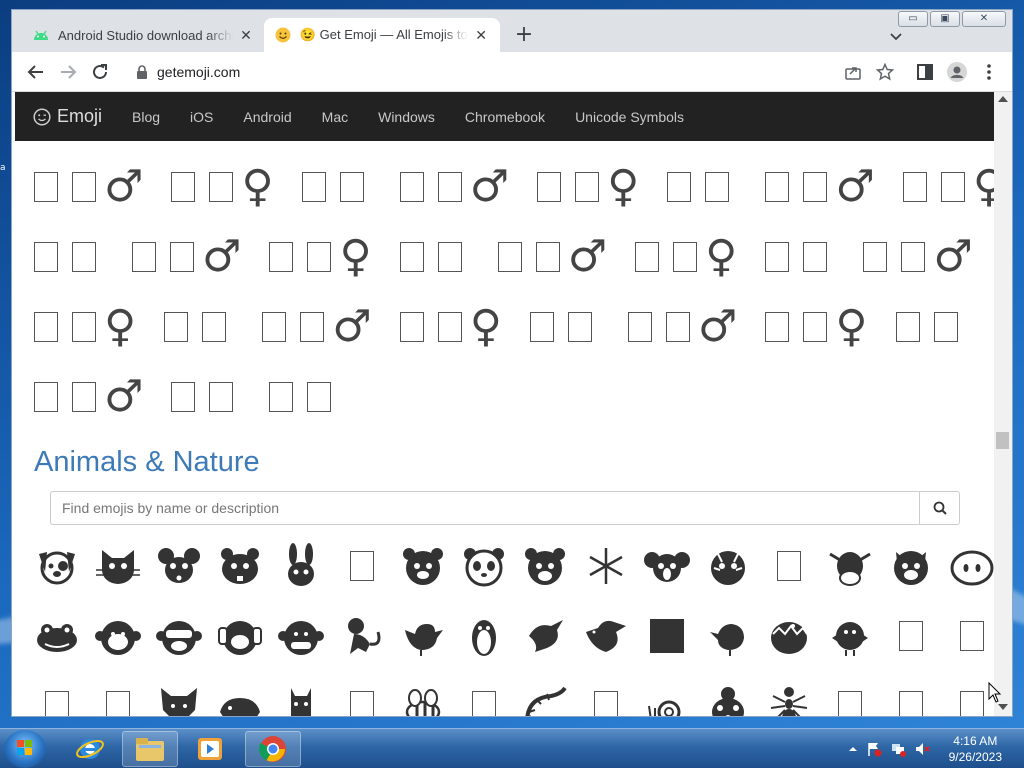 This screenshot has height=768, width=1024. I want to click on ant-icon, so click(789, 698).